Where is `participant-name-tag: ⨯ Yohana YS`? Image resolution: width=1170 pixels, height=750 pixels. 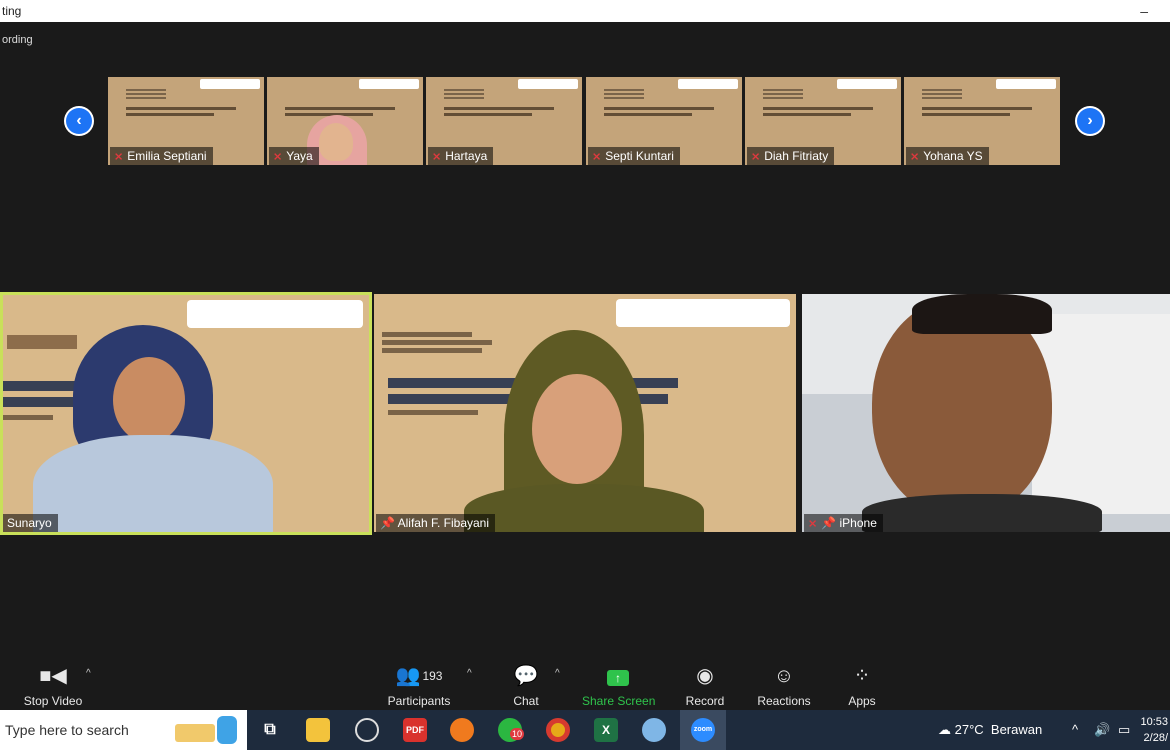 participant-name-tag: ⨯ Yohana YS is located at coordinates (947, 156).